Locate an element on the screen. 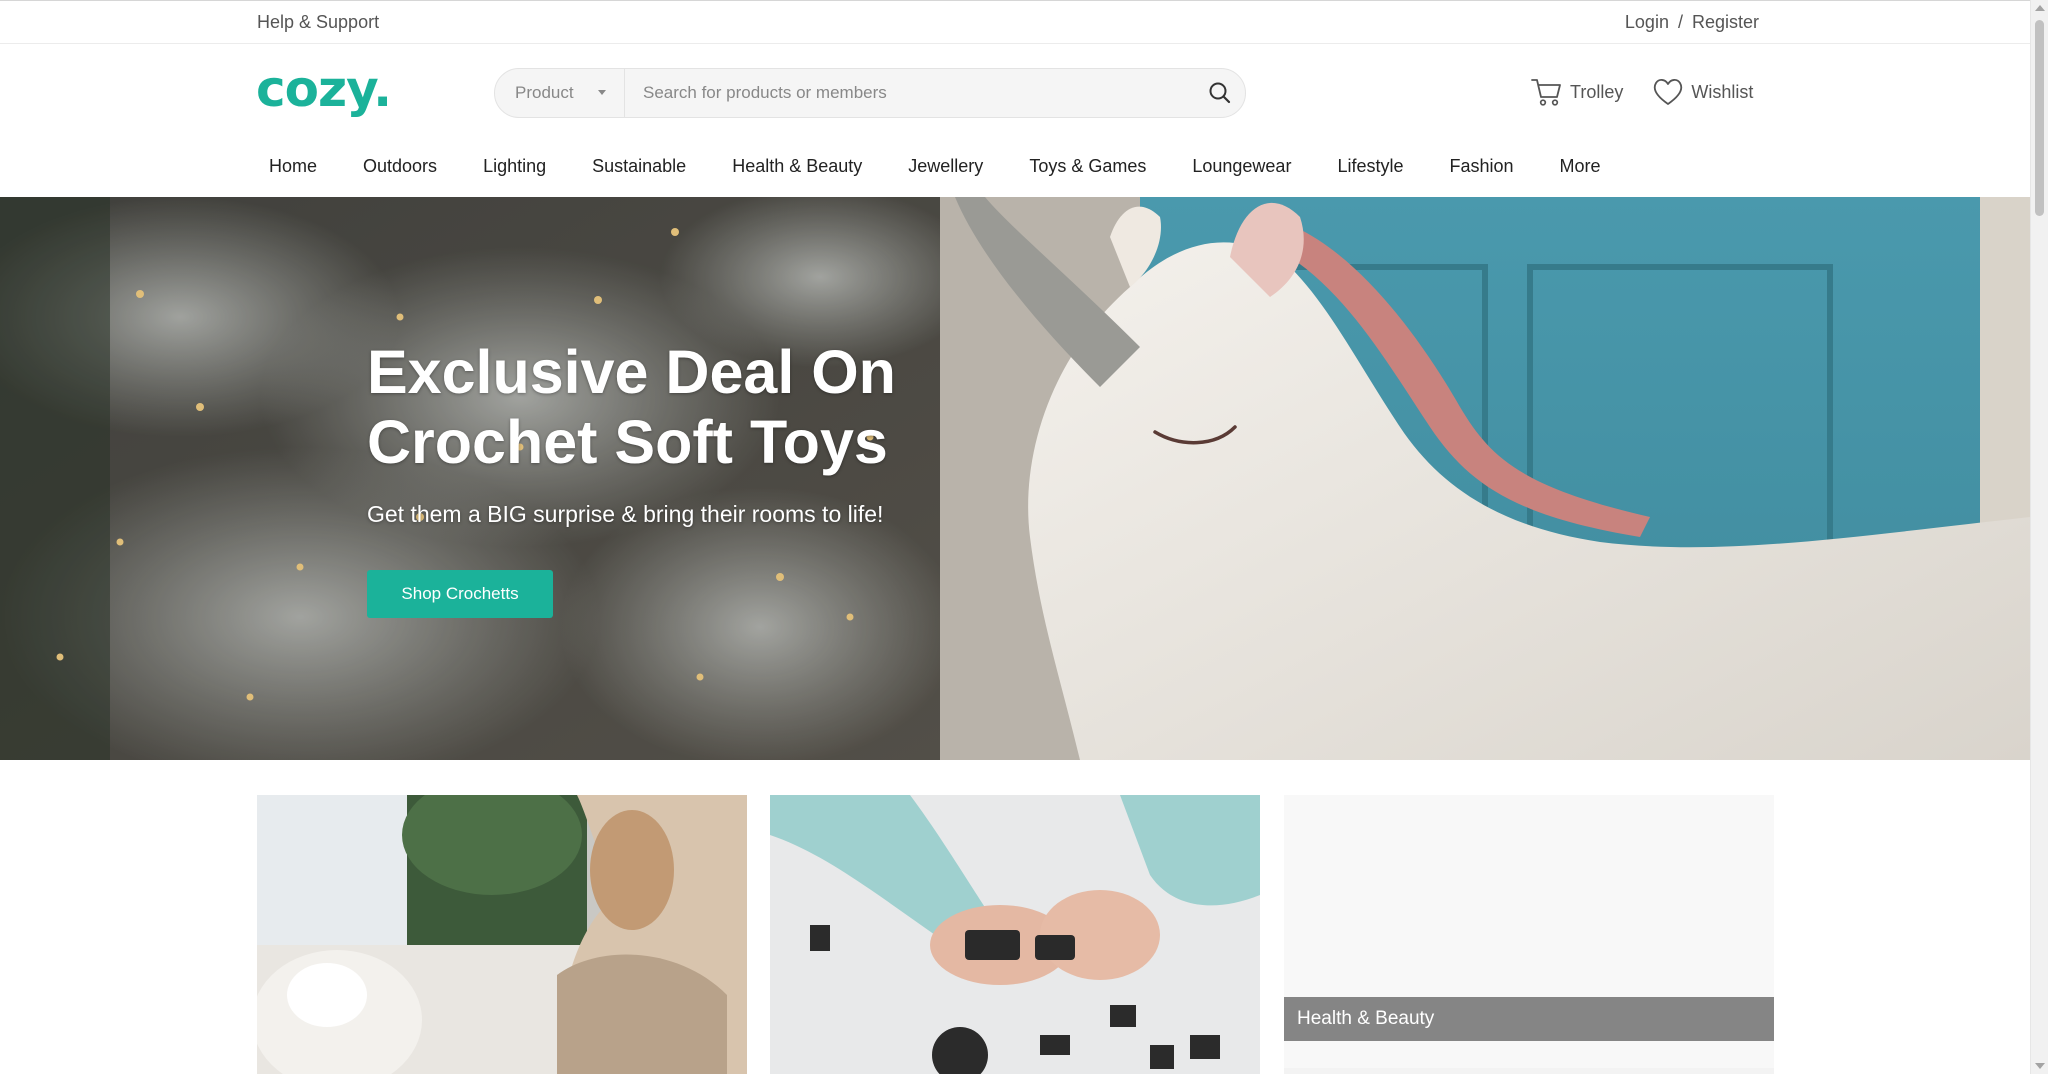 Image resolution: width=2048 pixels, height=1074 pixels. hero-title-line-2: Crochet Soft Toys is located at coordinates (627, 442).